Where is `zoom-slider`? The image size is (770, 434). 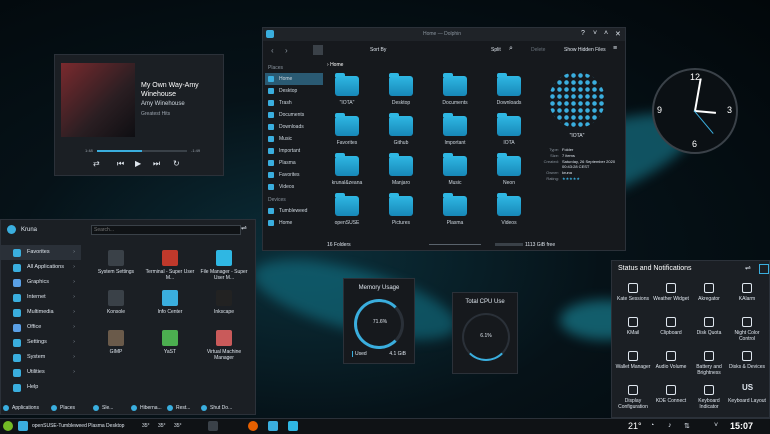
zoom-slider is located at coordinates (455, 244).